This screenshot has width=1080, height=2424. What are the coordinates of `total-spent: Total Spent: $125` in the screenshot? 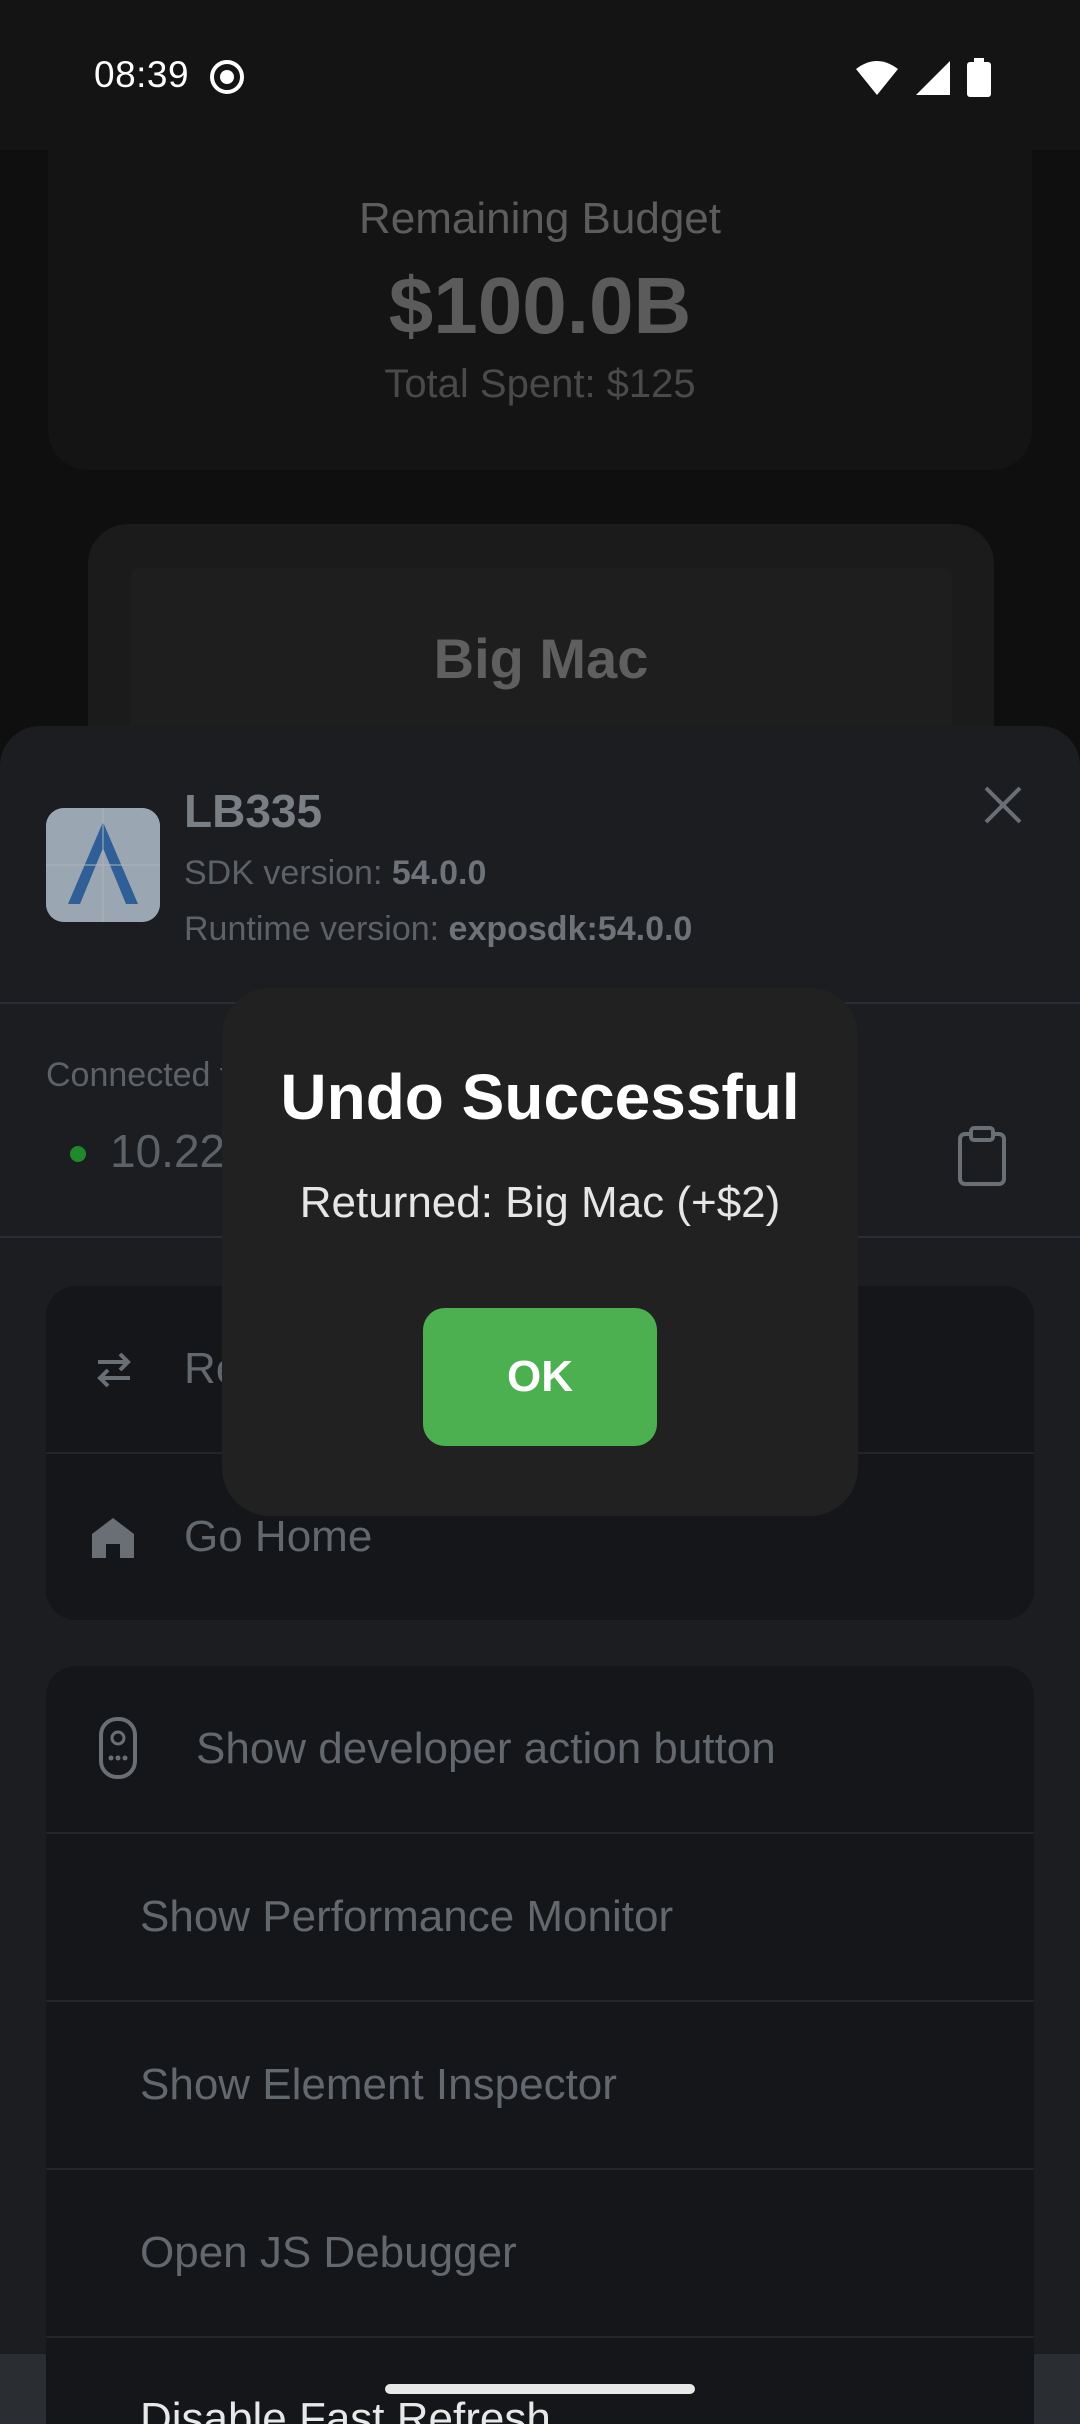 It's located at (540, 384).